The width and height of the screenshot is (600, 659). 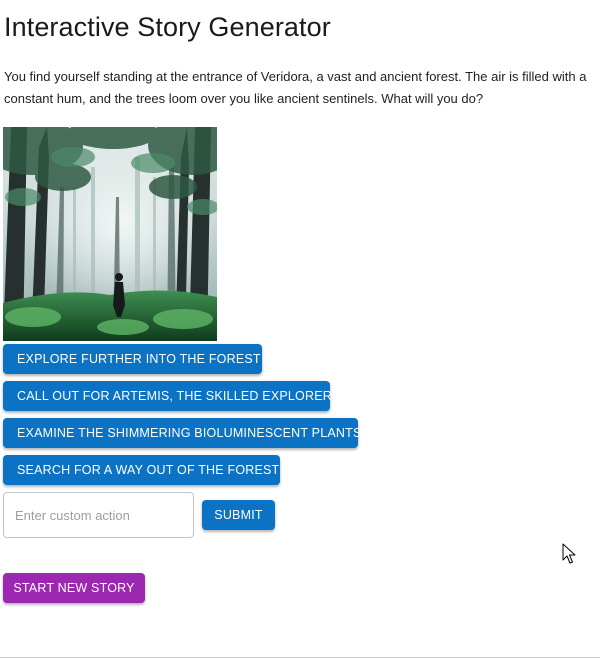 I want to click on mouse-cursor-icon, so click(x=569, y=553).